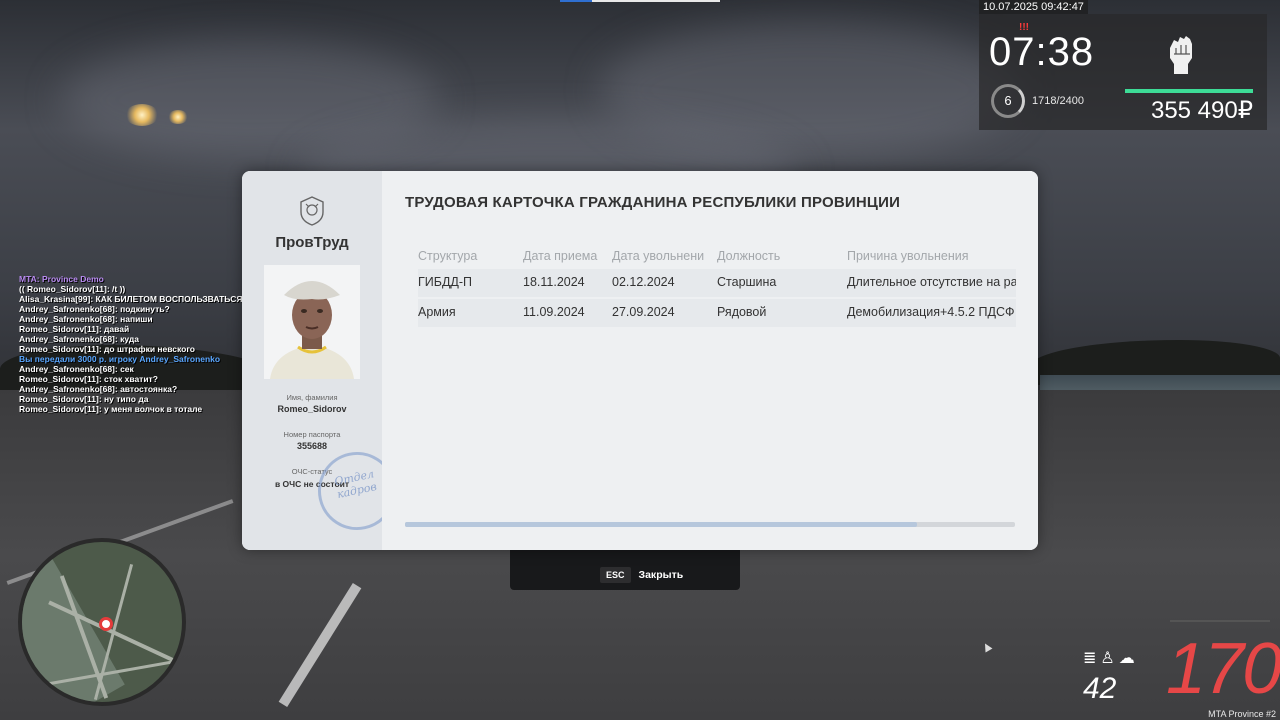  I want to click on level-ring-icon: 6, so click(1008, 101).